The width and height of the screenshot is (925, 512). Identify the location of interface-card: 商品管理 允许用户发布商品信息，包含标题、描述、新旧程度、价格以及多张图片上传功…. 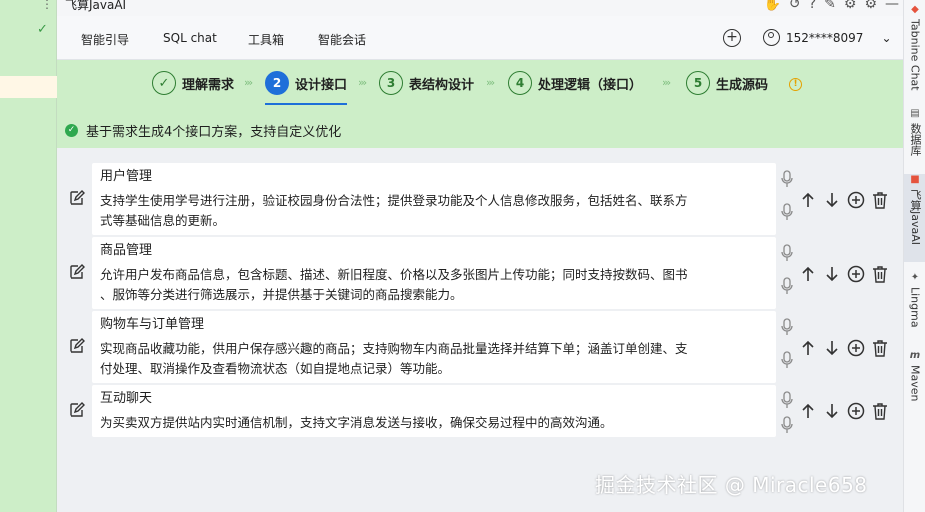
(434, 273).